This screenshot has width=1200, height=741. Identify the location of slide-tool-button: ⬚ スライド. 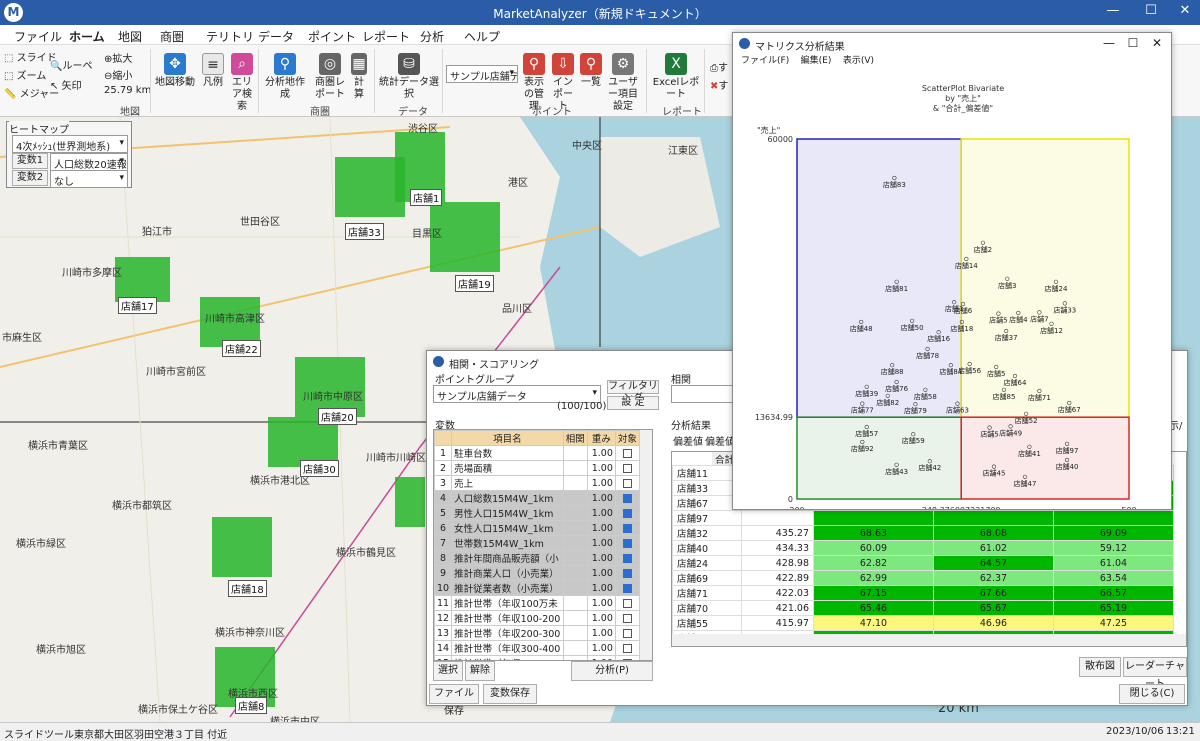
(30, 56).